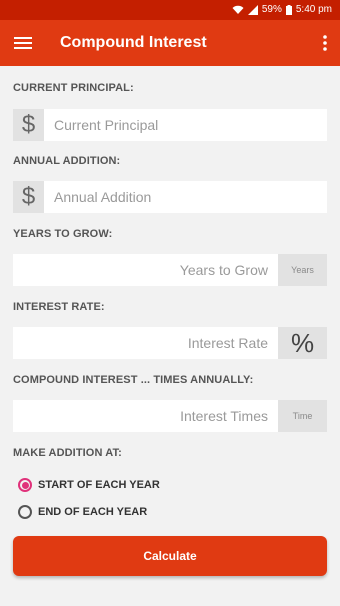 This screenshot has height=606, width=340. I want to click on radio-start-label: START OF EACH YEAR, so click(99, 485).